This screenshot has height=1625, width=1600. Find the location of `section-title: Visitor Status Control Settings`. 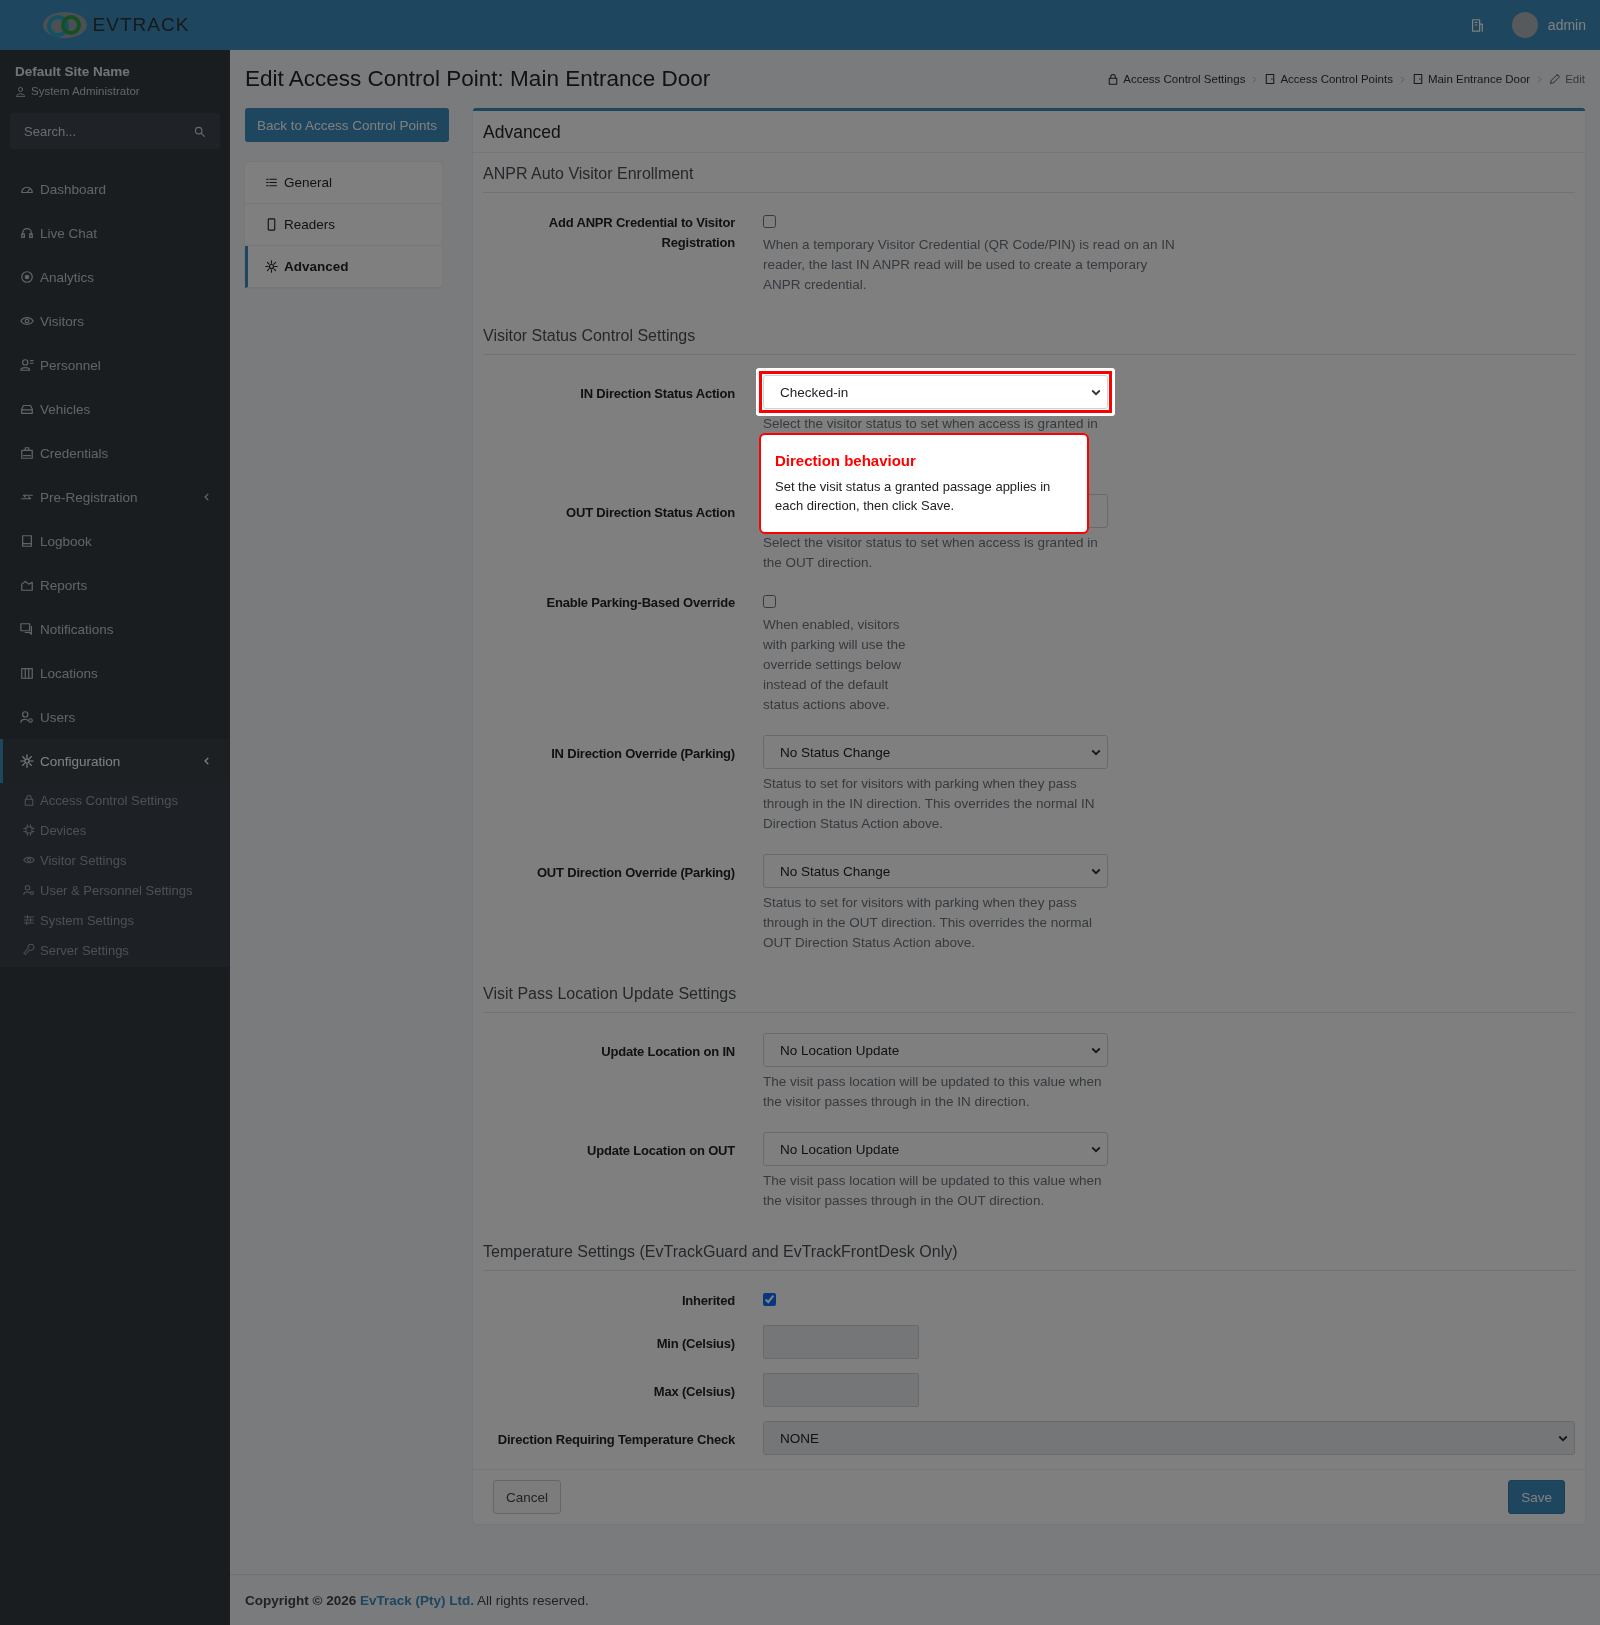

section-title: Visitor Status Control Settings is located at coordinates (1029, 335).